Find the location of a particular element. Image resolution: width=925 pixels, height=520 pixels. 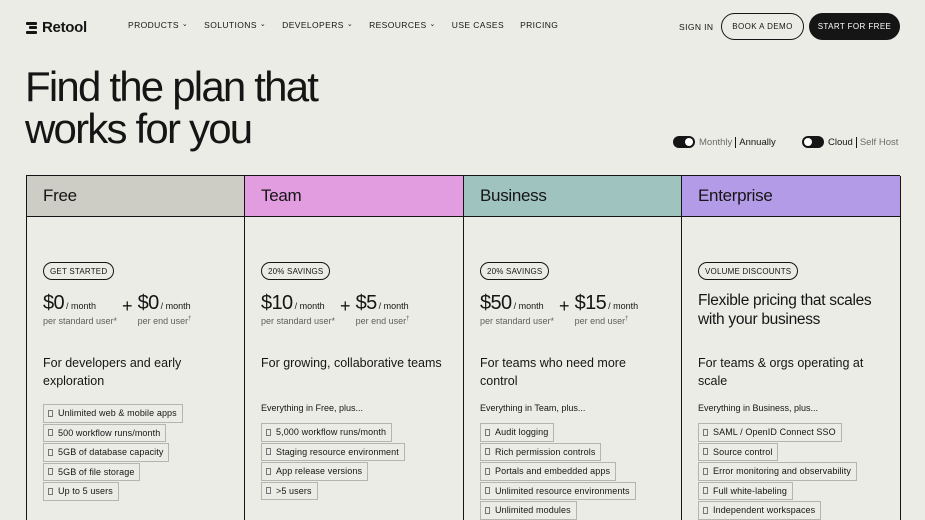

billing-annually-option: Annually is located at coordinates (757, 142).